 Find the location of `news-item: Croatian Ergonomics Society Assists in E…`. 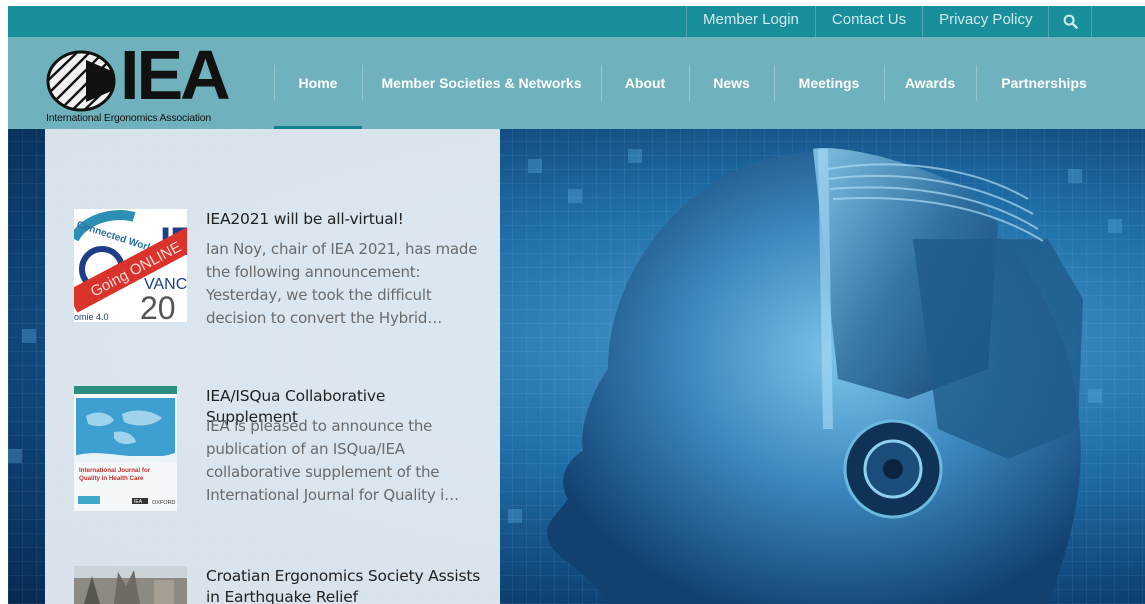

news-item: Croatian Ergonomics Society Assists in E… is located at coordinates (277, 585).